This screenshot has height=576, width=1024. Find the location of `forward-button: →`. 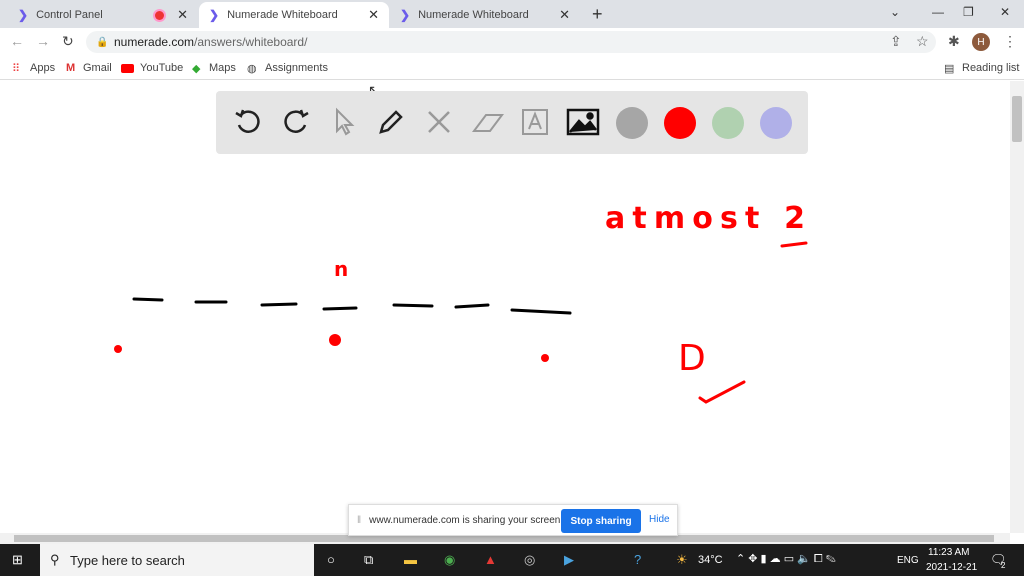

forward-button: → is located at coordinates (43, 41).